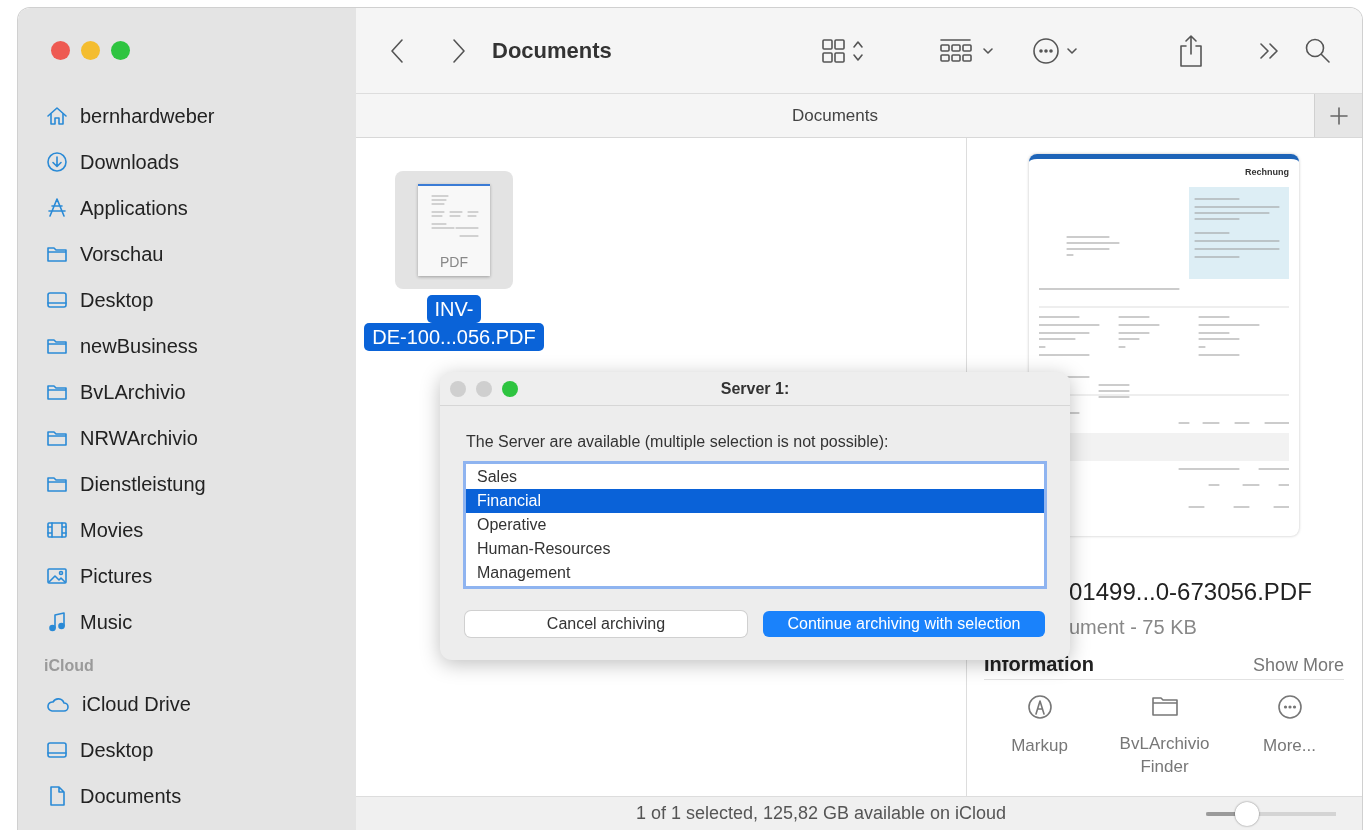 The width and height of the screenshot is (1369, 830). I want to click on server-option: Operative, so click(755, 525).